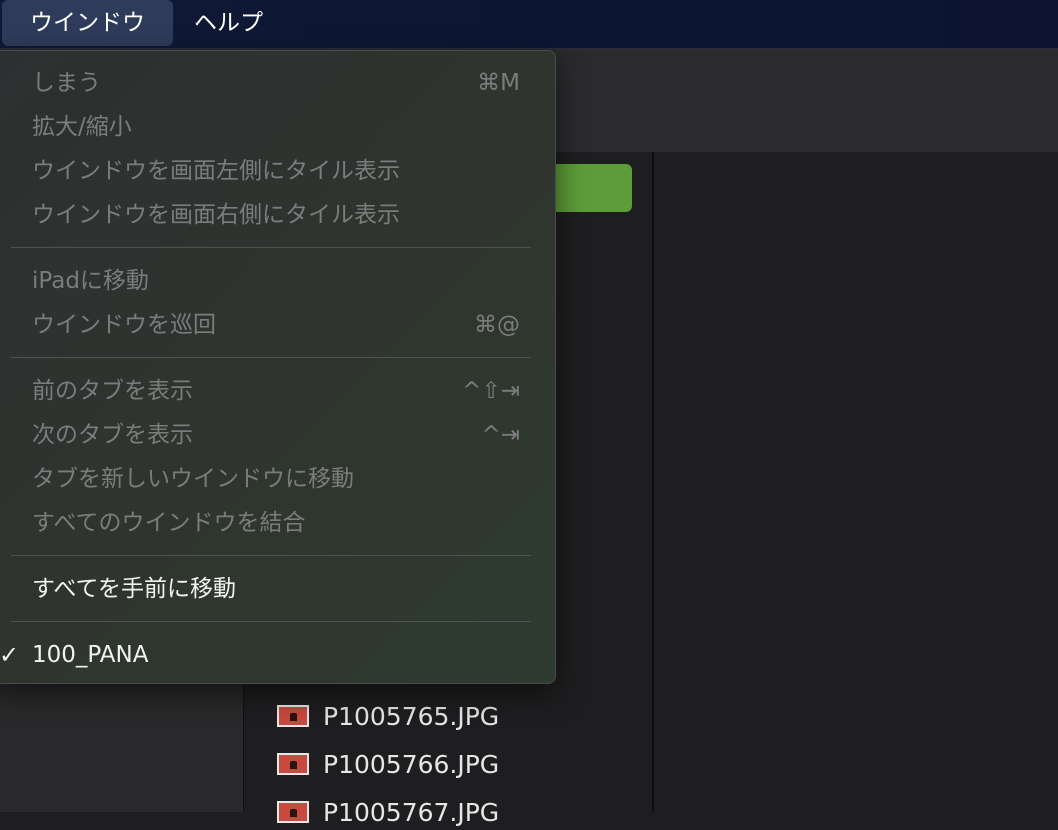 This screenshot has width=1058, height=830. What do you see at coordinates (124, 325) in the screenshot?
I see `menu-item-label: ウインドウを巡回` at bounding box center [124, 325].